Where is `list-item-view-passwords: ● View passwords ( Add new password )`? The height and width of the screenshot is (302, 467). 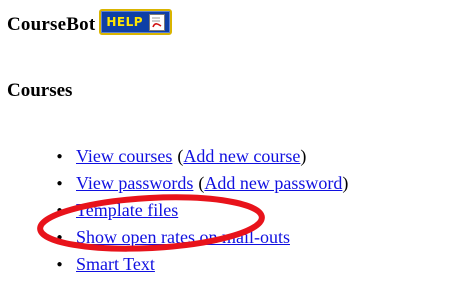
list-item-view-passwords: ● View passwords ( Add new password ) is located at coordinates (201, 183).